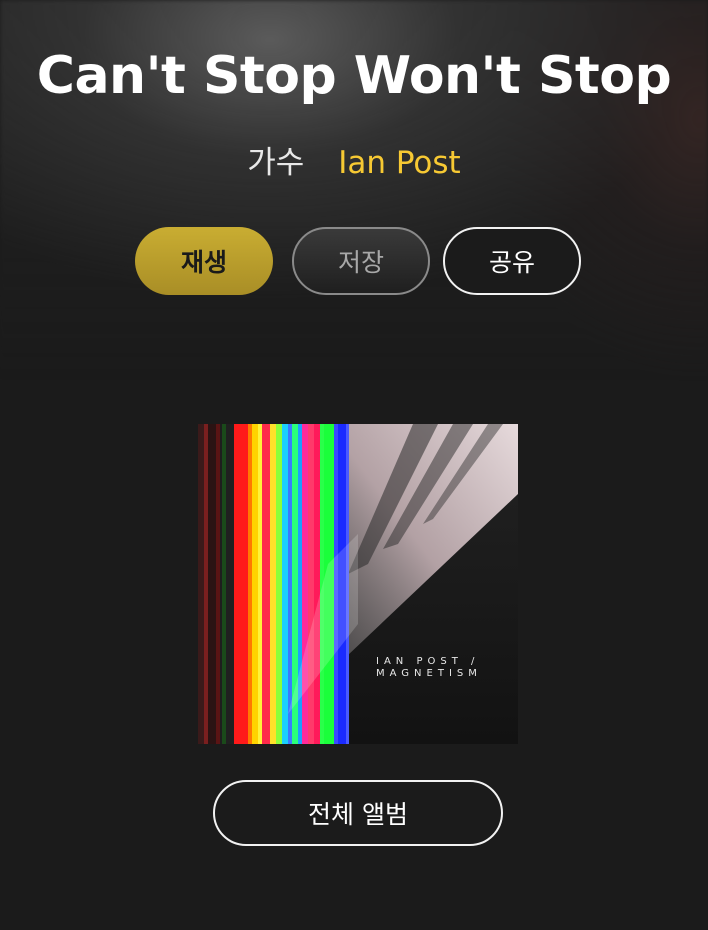 Image resolution: width=708 pixels, height=930 pixels. Describe the element at coordinates (361, 261) in the screenshot. I see `save-button: 저장` at that location.